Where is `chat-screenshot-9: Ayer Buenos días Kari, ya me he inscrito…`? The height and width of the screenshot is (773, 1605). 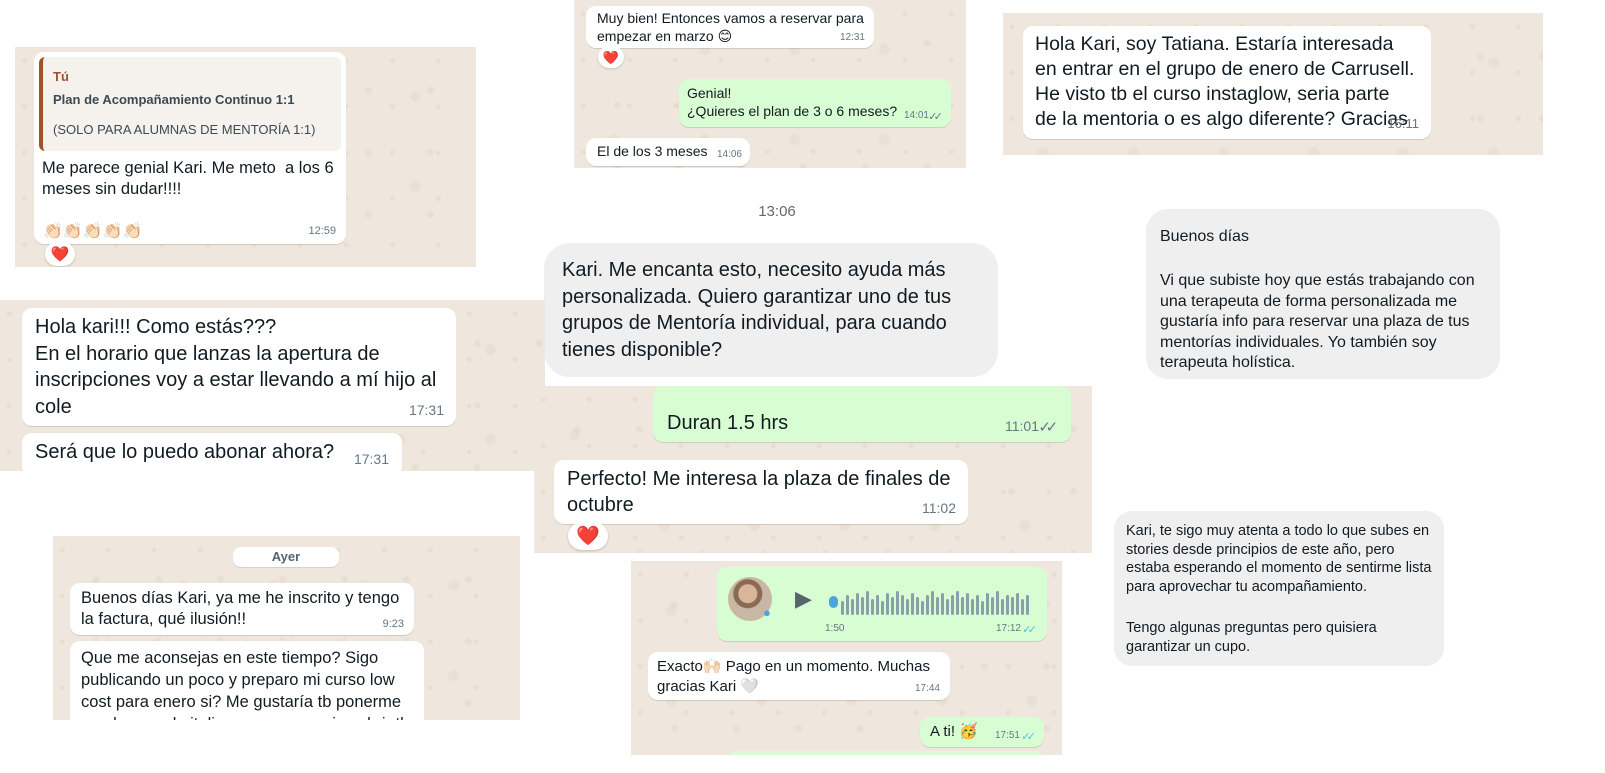 chat-screenshot-9: Ayer Buenos días Kari, ya me he inscrito… is located at coordinates (286, 628).